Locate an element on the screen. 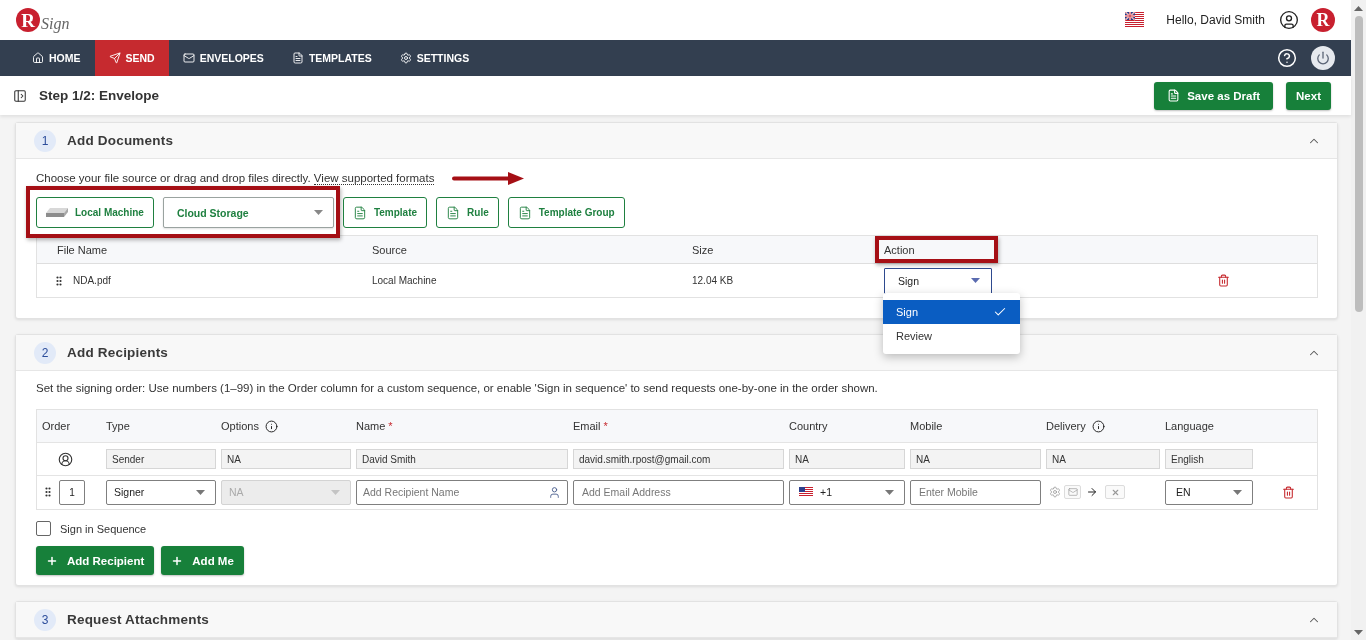 The width and height of the screenshot is (1366, 640). recipient-name-input: Add Recipient Name is located at coordinates (462, 492).